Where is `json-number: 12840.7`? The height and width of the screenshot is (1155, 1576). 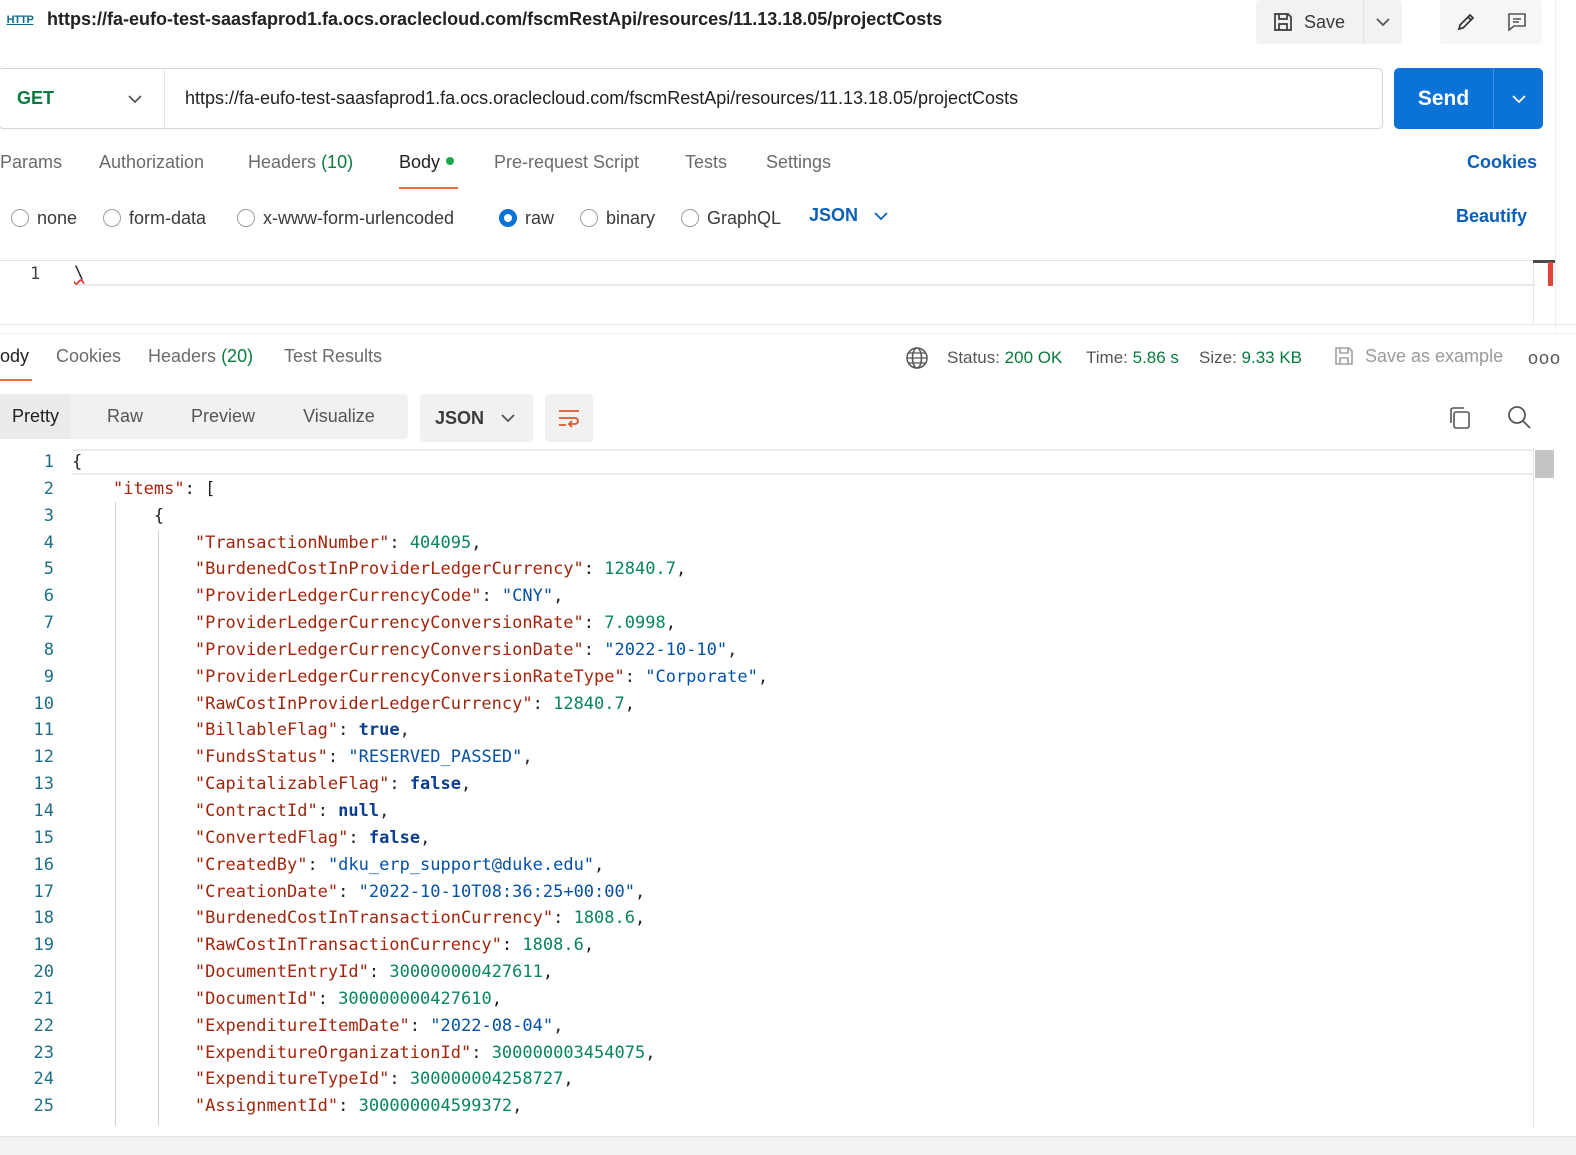 json-number: 12840.7 is located at coordinates (640, 569).